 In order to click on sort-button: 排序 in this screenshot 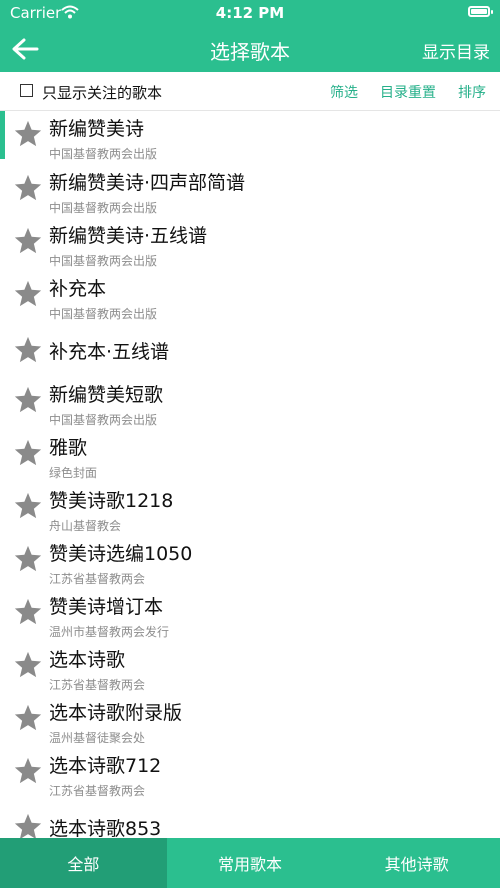, I will do `click(472, 92)`.